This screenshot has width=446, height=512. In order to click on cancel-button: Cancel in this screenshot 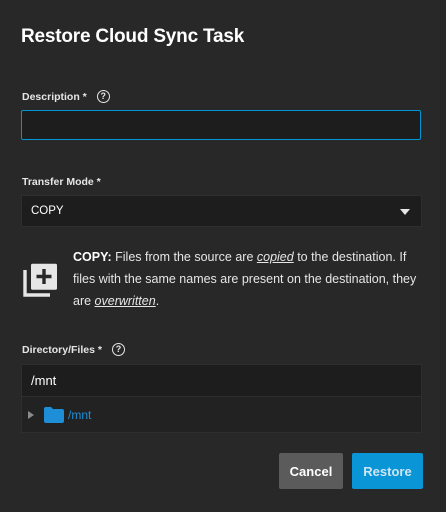, I will do `click(311, 471)`.